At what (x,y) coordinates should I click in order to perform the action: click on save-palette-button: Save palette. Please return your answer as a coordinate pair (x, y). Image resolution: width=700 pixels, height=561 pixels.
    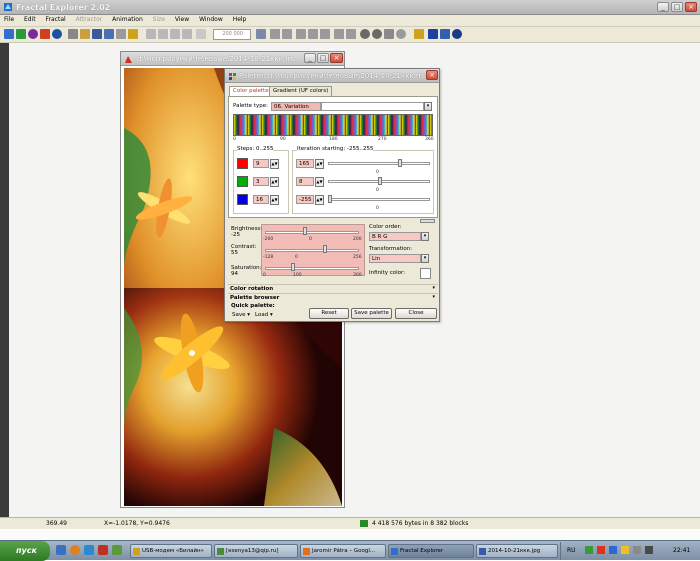
    Looking at the image, I should click on (371, 313).